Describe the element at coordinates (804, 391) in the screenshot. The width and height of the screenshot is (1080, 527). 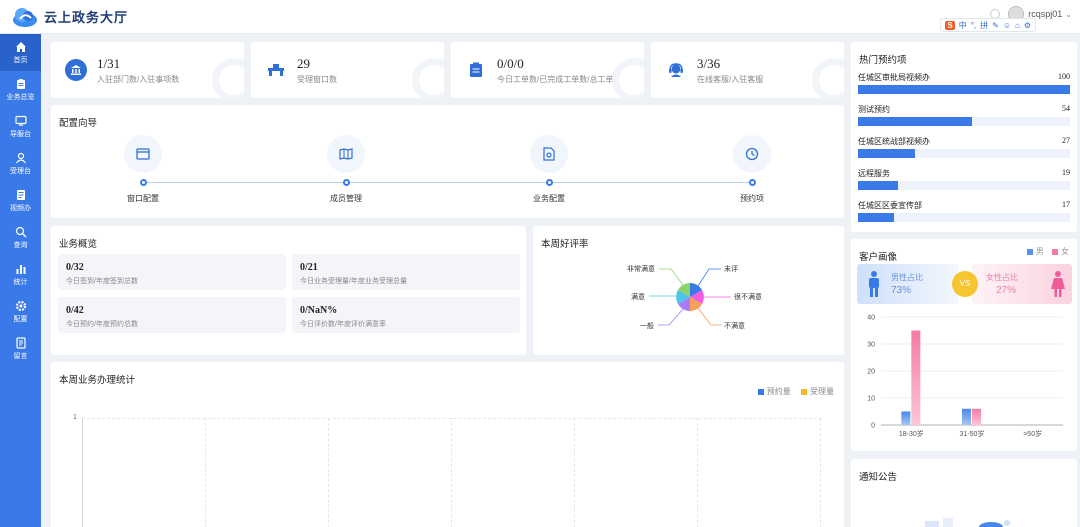
I see `legend-swatch` at that location.